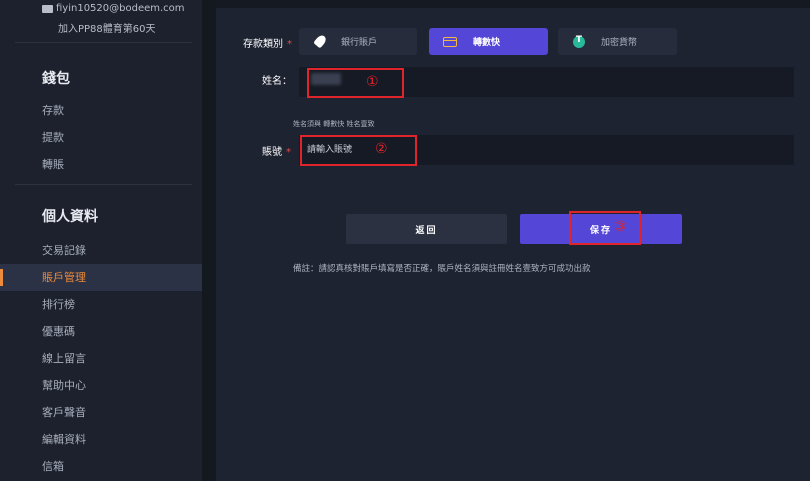 The image size is (810, 481). I want to click on sidebar-item-account-management: 賬戶管理, so click(101, 277).